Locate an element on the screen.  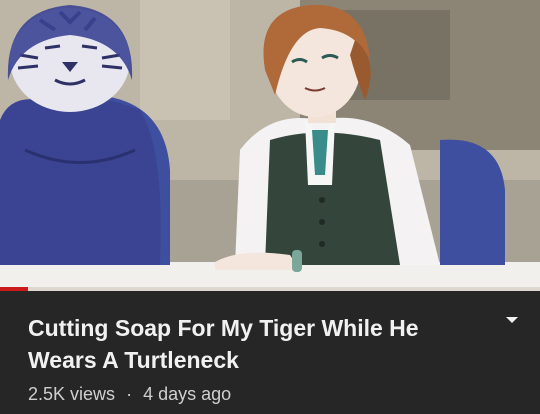
video-metadata: 2.5K views · 4 days ago is located at coordinates (129, 394).